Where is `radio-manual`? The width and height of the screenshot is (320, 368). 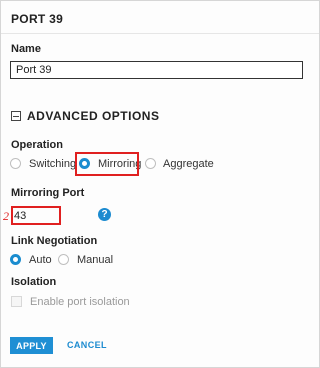 radio-manual is located at coordinates (63, 259).